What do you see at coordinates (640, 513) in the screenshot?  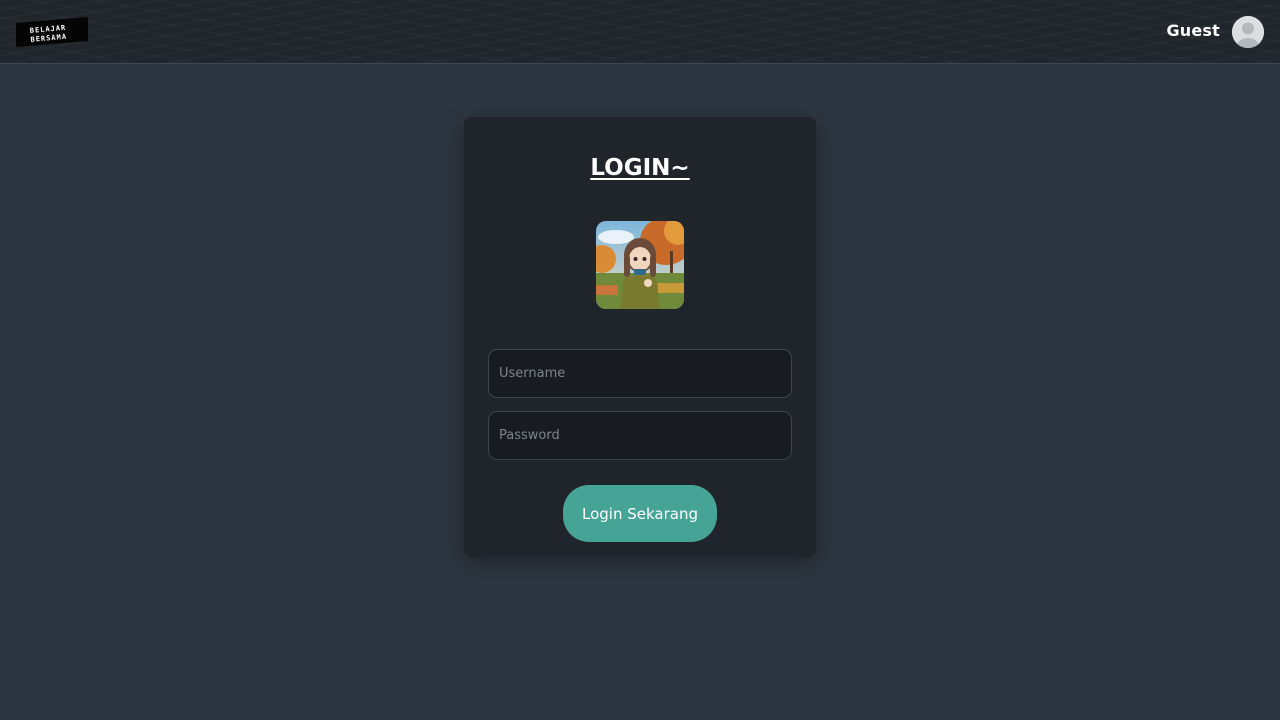 I see `login-button: Login Sekarang` at bounding box center [640, 513].